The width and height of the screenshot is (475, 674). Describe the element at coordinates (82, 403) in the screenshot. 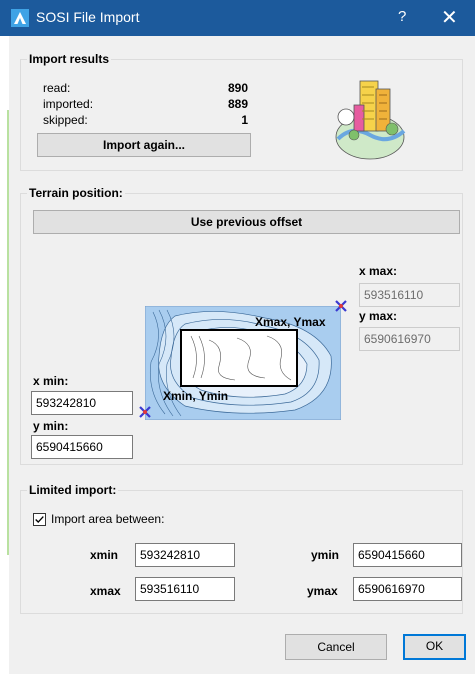

I see `xmin-field: 593242810` at that location.